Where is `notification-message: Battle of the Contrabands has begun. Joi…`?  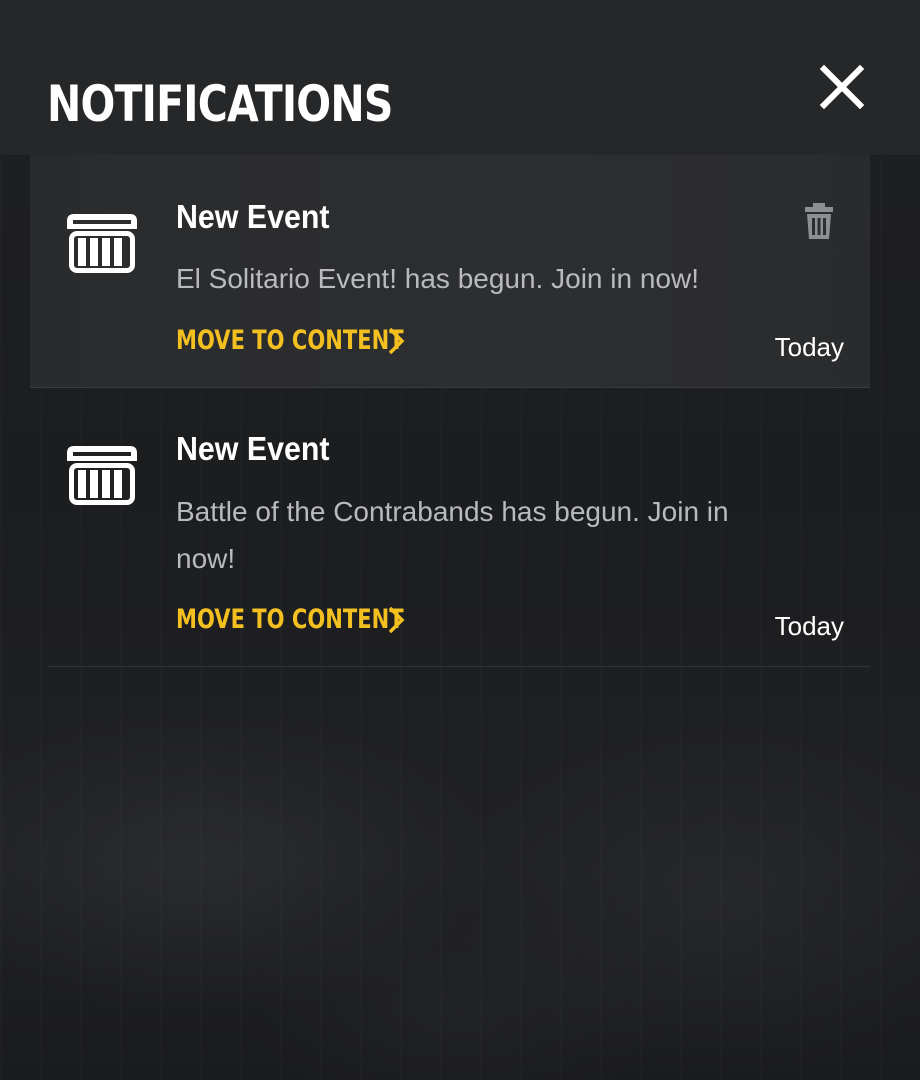
notification-message: Battle of the Contrabands has begun. Joi… is located at coordinates (452, 535).